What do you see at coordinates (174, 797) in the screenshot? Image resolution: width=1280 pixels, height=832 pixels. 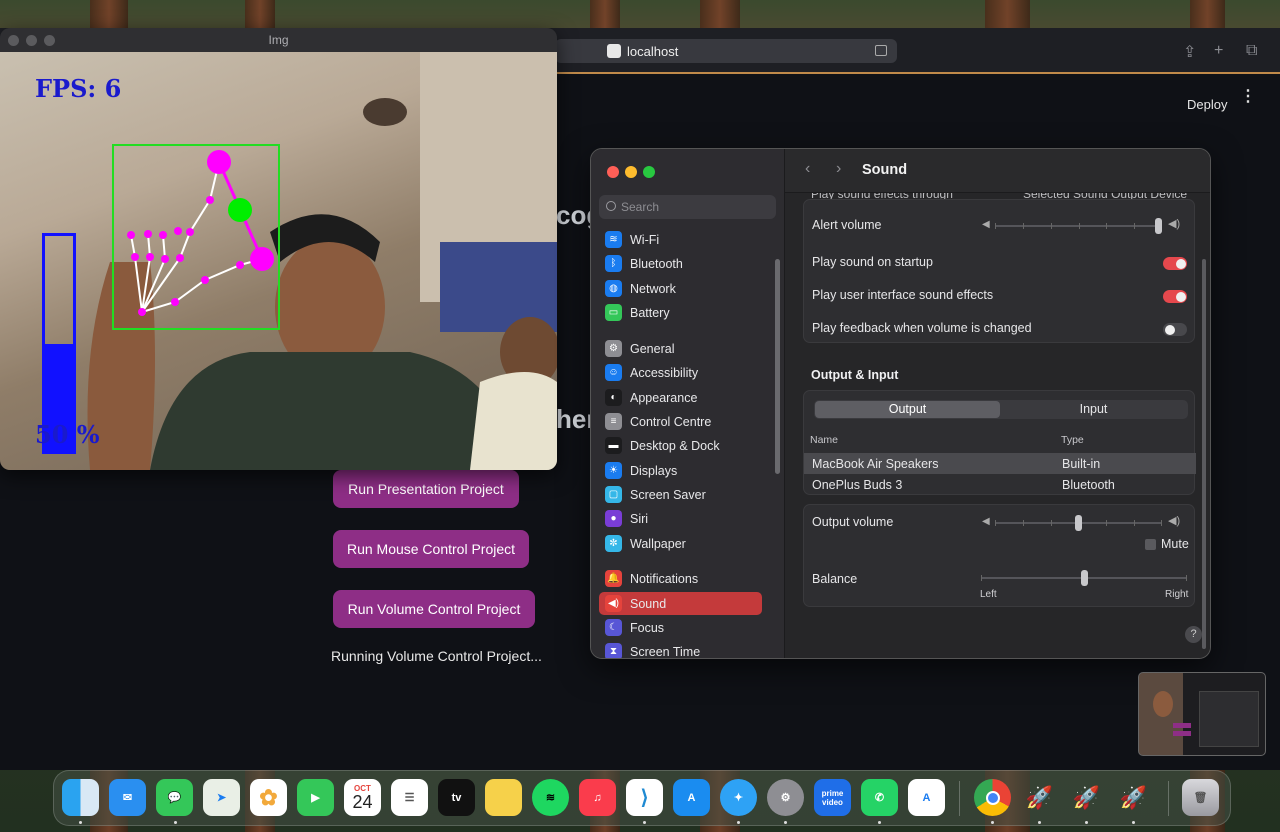 I see `messages-icon: 💬` at bounding box center [174, 797].